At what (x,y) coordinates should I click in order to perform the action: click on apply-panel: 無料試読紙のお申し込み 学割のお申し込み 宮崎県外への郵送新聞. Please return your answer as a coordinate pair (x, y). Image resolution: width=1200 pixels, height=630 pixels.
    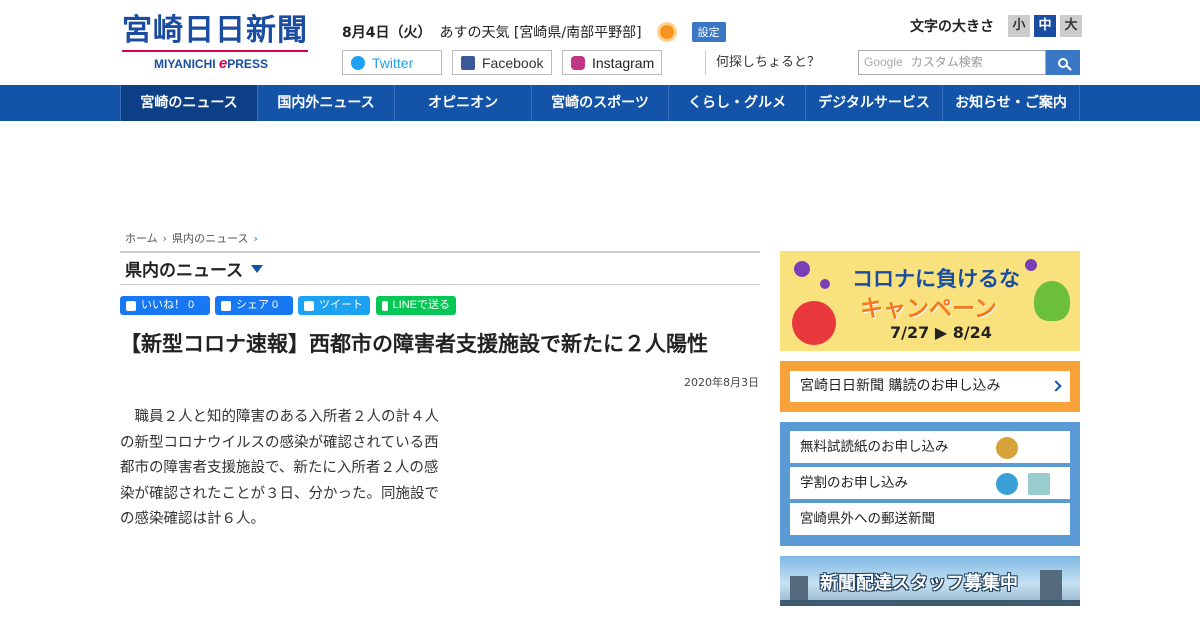
    Looking at the image, I should click on (930, 484).